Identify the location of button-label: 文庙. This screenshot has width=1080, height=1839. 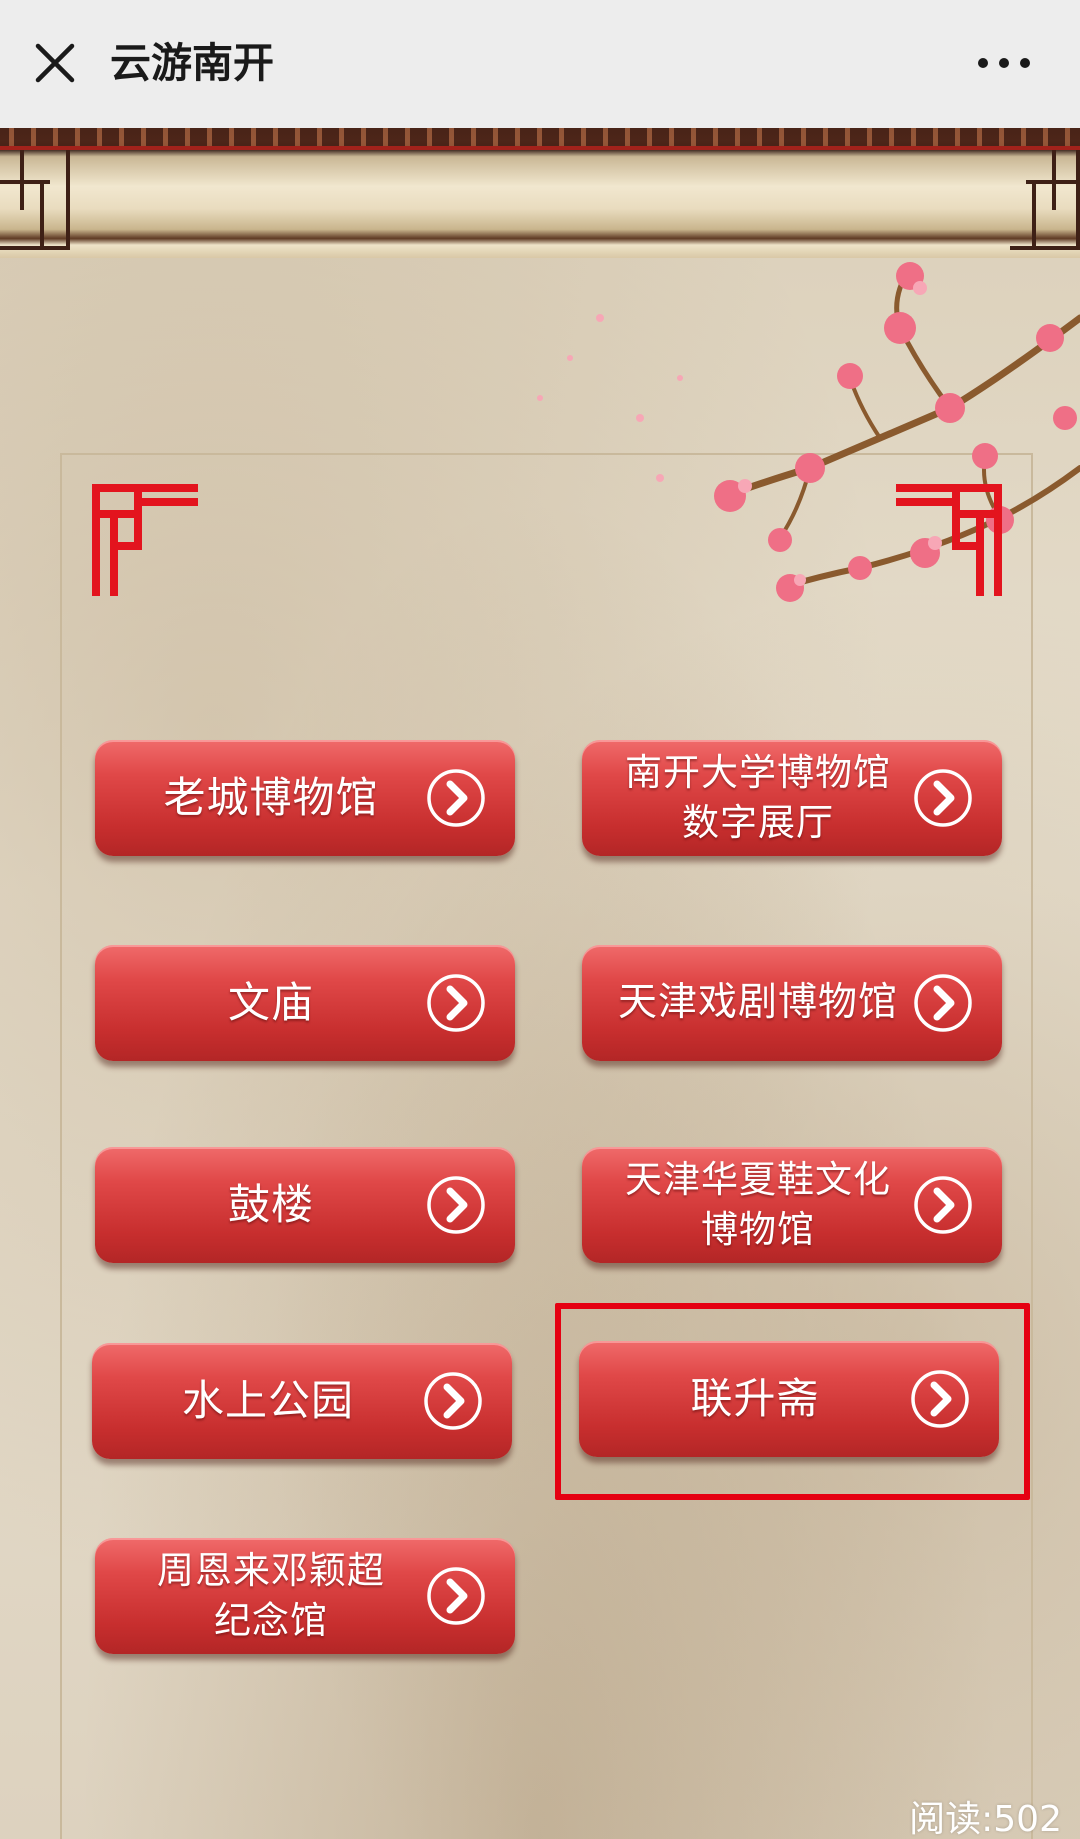
(270, 1002).